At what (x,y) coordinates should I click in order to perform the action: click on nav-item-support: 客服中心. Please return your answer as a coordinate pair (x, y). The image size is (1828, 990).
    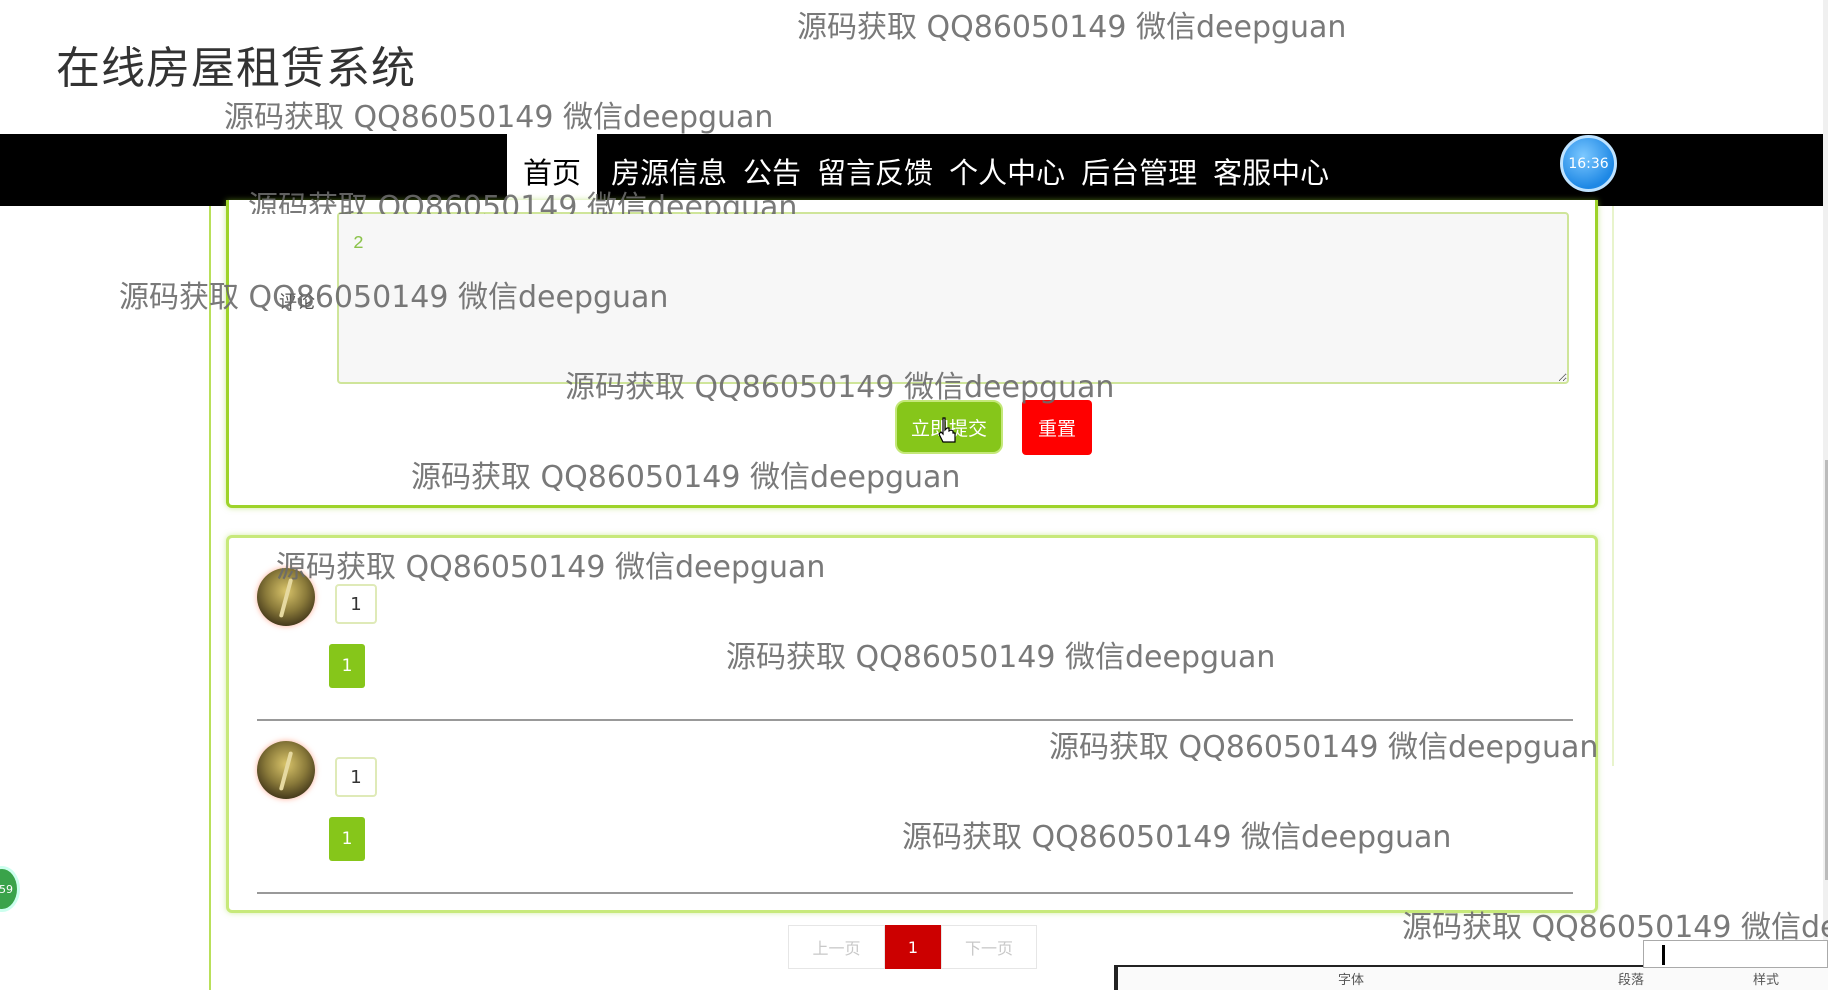
    Looking at the image, I should click on (1271, 170).